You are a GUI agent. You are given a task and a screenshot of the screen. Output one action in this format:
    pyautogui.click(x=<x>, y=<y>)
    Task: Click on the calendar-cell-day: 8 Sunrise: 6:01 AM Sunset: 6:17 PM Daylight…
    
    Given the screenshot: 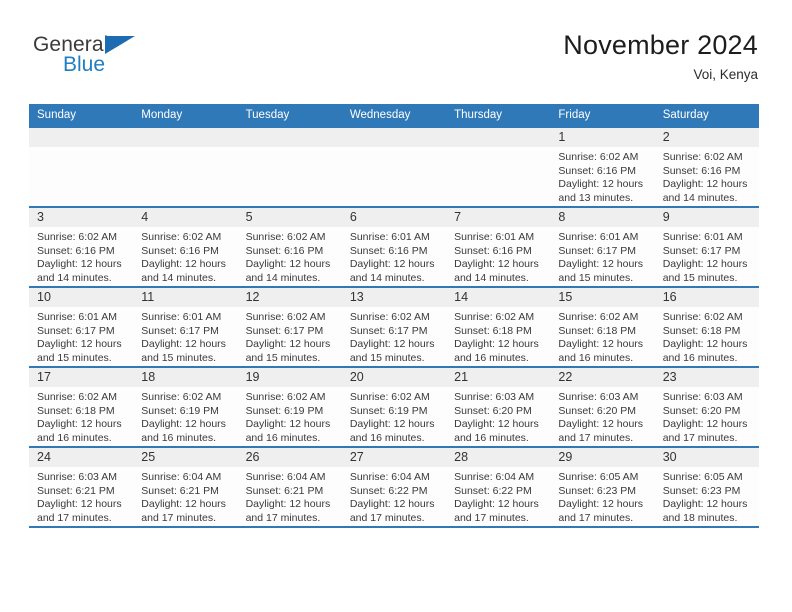 What is the action you would take?
    pyautogui.click(x=602, y=246)
    